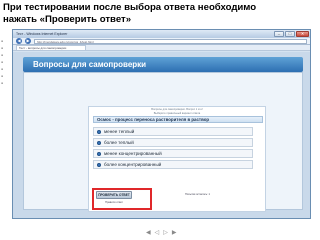  I want to click on maximize-icon: □, so click(290, 34).